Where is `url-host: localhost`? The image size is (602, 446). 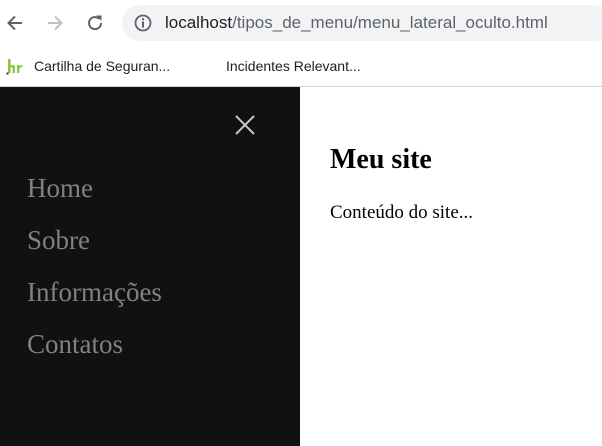
url-host: localhost is located at coordinates (199, 22).